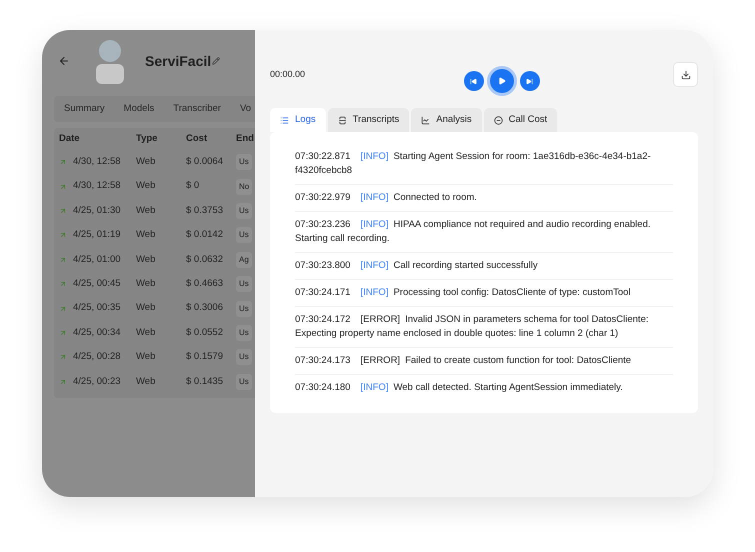  I want to click on log-entry: 07:30:24.172 [ERROR] Invalid JSON in parameters schema for tool DatosCliente: Expecting property name enclosed in double quotes: line 1 column 2 (char 1), so click(472, 327).